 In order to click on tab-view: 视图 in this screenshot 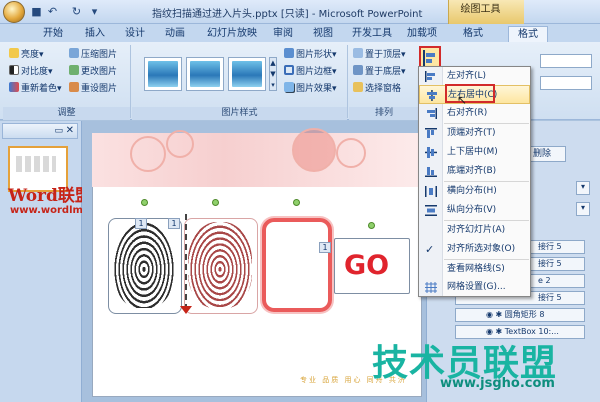, I will do `click(323, 34)`.